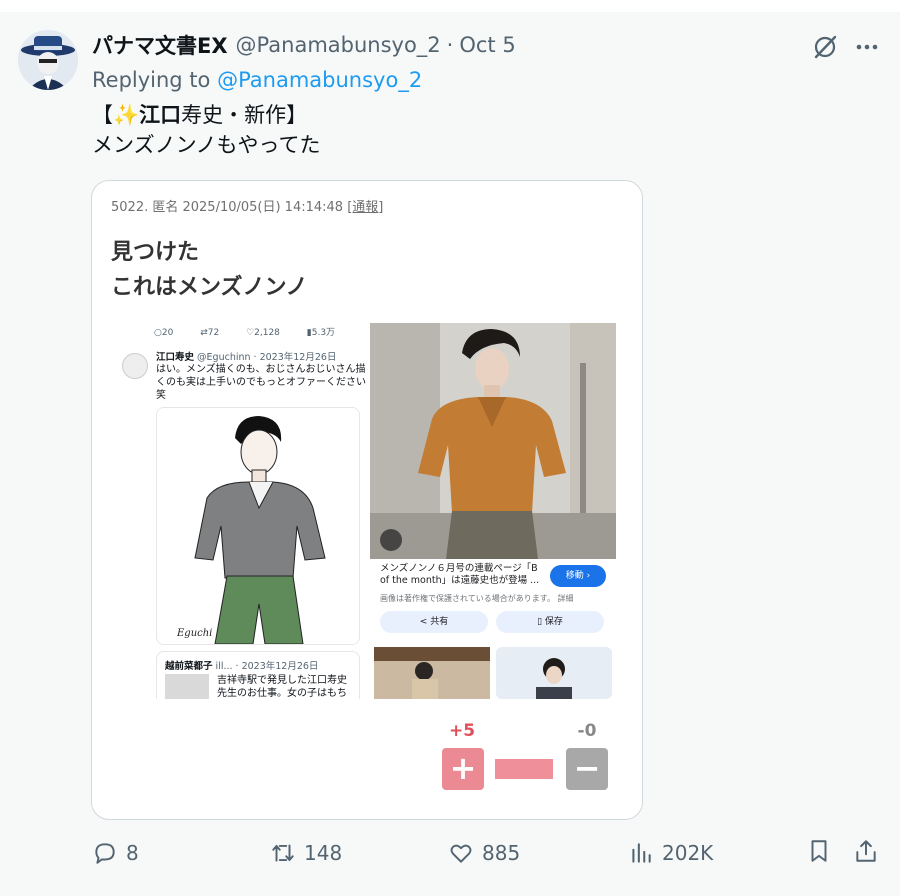 The width and height of the screenshot is (900, 896). I want to click on move-button: 移動 ›, so click(578, 576).